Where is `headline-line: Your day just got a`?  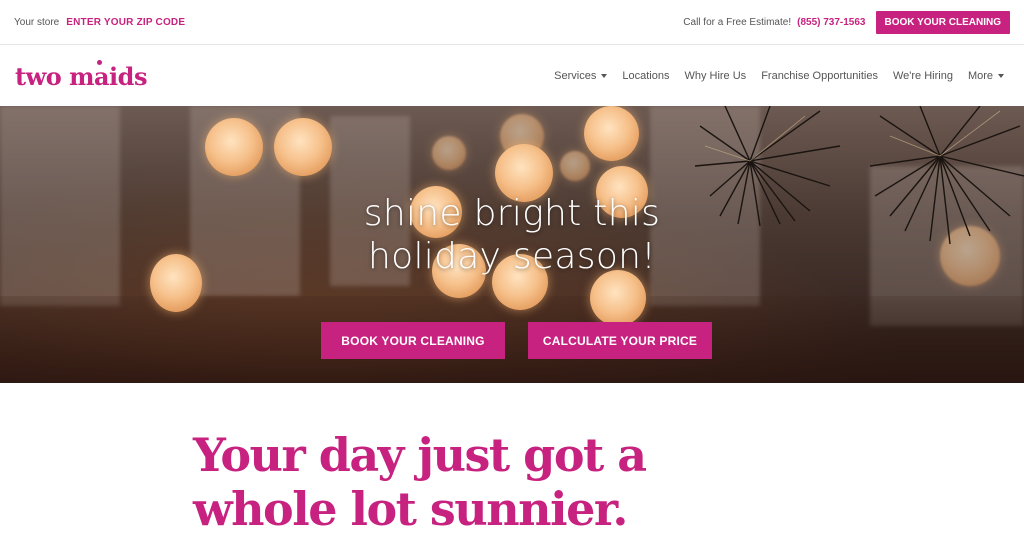
headline-line: Your day just got a is located at coordinates (420, 455).